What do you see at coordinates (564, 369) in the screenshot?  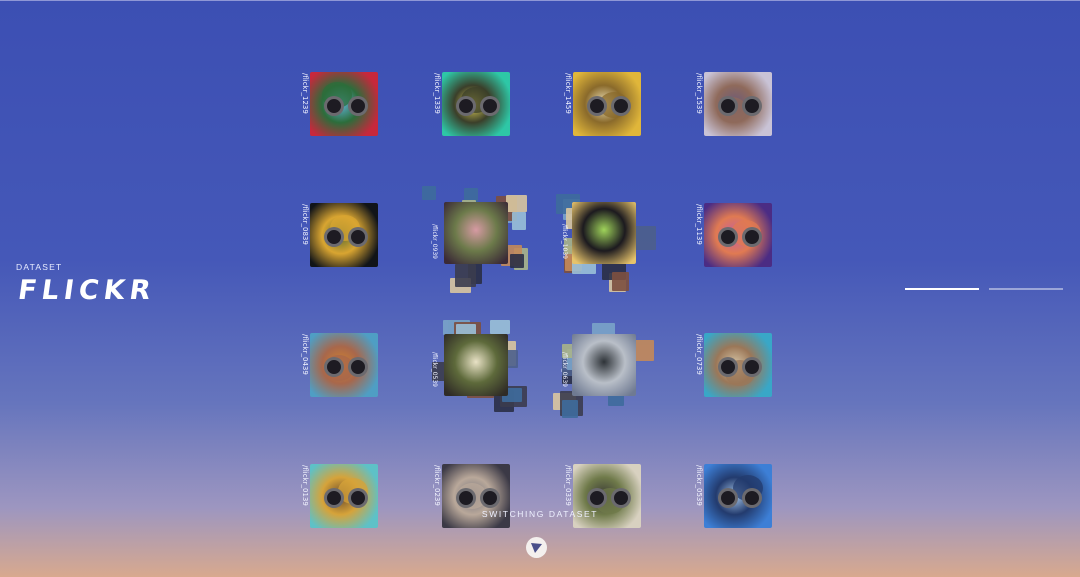 I see `image-caption: /flickr_0639` at bounding box center [564, 369].